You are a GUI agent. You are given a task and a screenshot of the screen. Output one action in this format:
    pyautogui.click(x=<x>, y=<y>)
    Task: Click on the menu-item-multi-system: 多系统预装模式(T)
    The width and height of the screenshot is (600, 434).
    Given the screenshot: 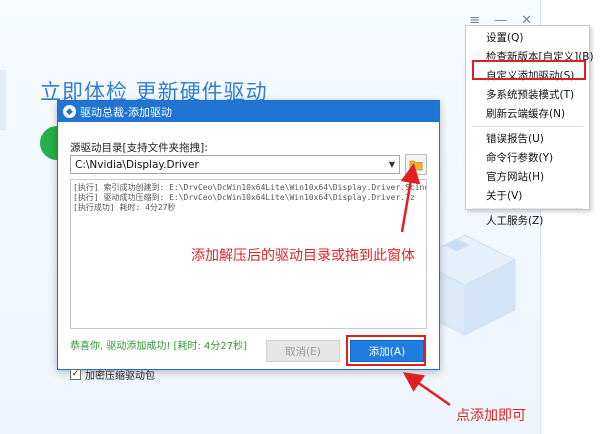 What is the action you would take?
    pyautogui.click(x=527, y=95)
    